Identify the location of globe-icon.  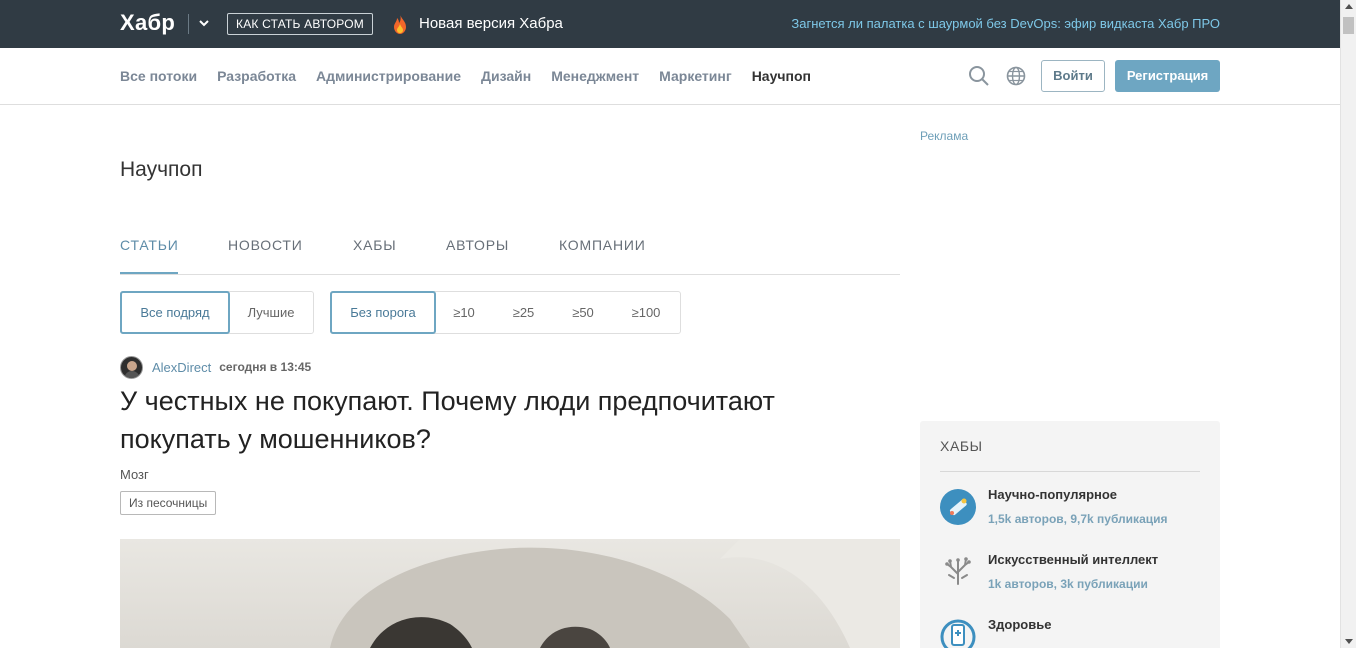
(1016, 76).